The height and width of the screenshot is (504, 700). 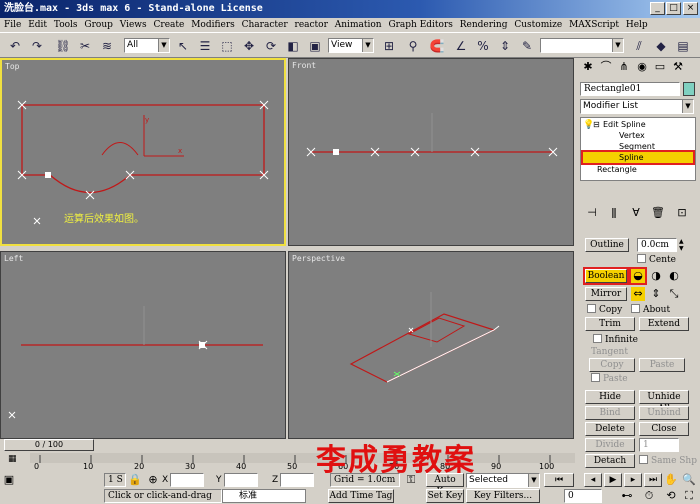 What do you see at coordinates (461, 46) in the screenshot?
I see `angle-snap-icon: ∠` at bounding box center [461, 46].